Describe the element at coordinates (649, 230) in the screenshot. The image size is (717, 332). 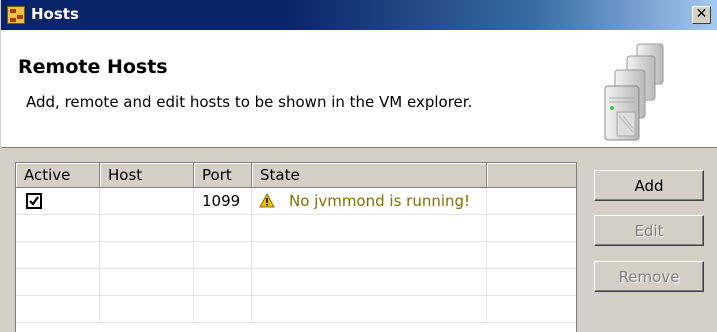
I see `edit-button: Edit` at that location.